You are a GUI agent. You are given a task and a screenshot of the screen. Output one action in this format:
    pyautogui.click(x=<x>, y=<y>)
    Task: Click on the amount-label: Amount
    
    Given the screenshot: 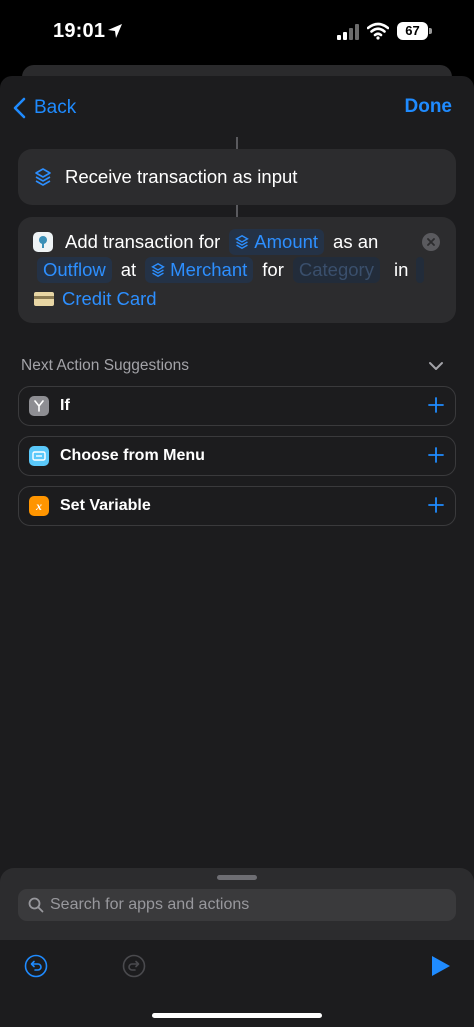 What is the action you would take?
    pyautogui.click(x=286, y=241)
    